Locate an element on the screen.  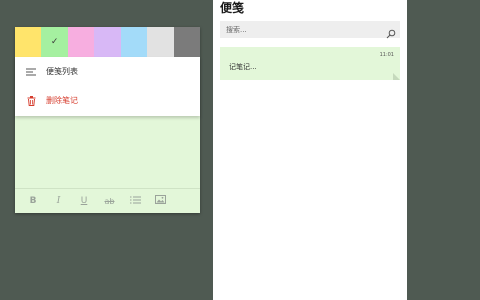
color-swatch-blue is located at coordinates (134, 42).